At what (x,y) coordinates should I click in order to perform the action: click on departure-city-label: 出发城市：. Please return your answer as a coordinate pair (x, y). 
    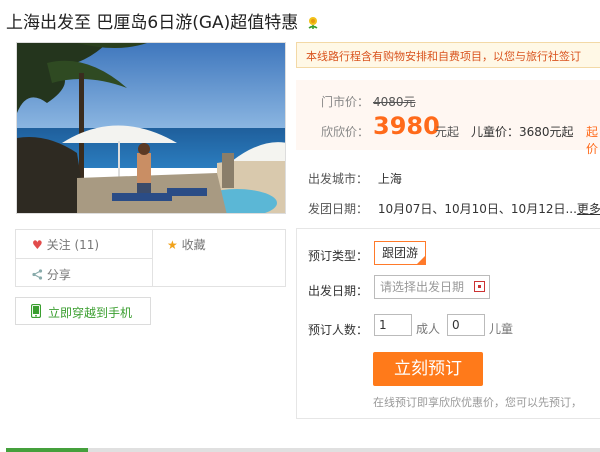
    Looking at the image, I should click on (338, 179).